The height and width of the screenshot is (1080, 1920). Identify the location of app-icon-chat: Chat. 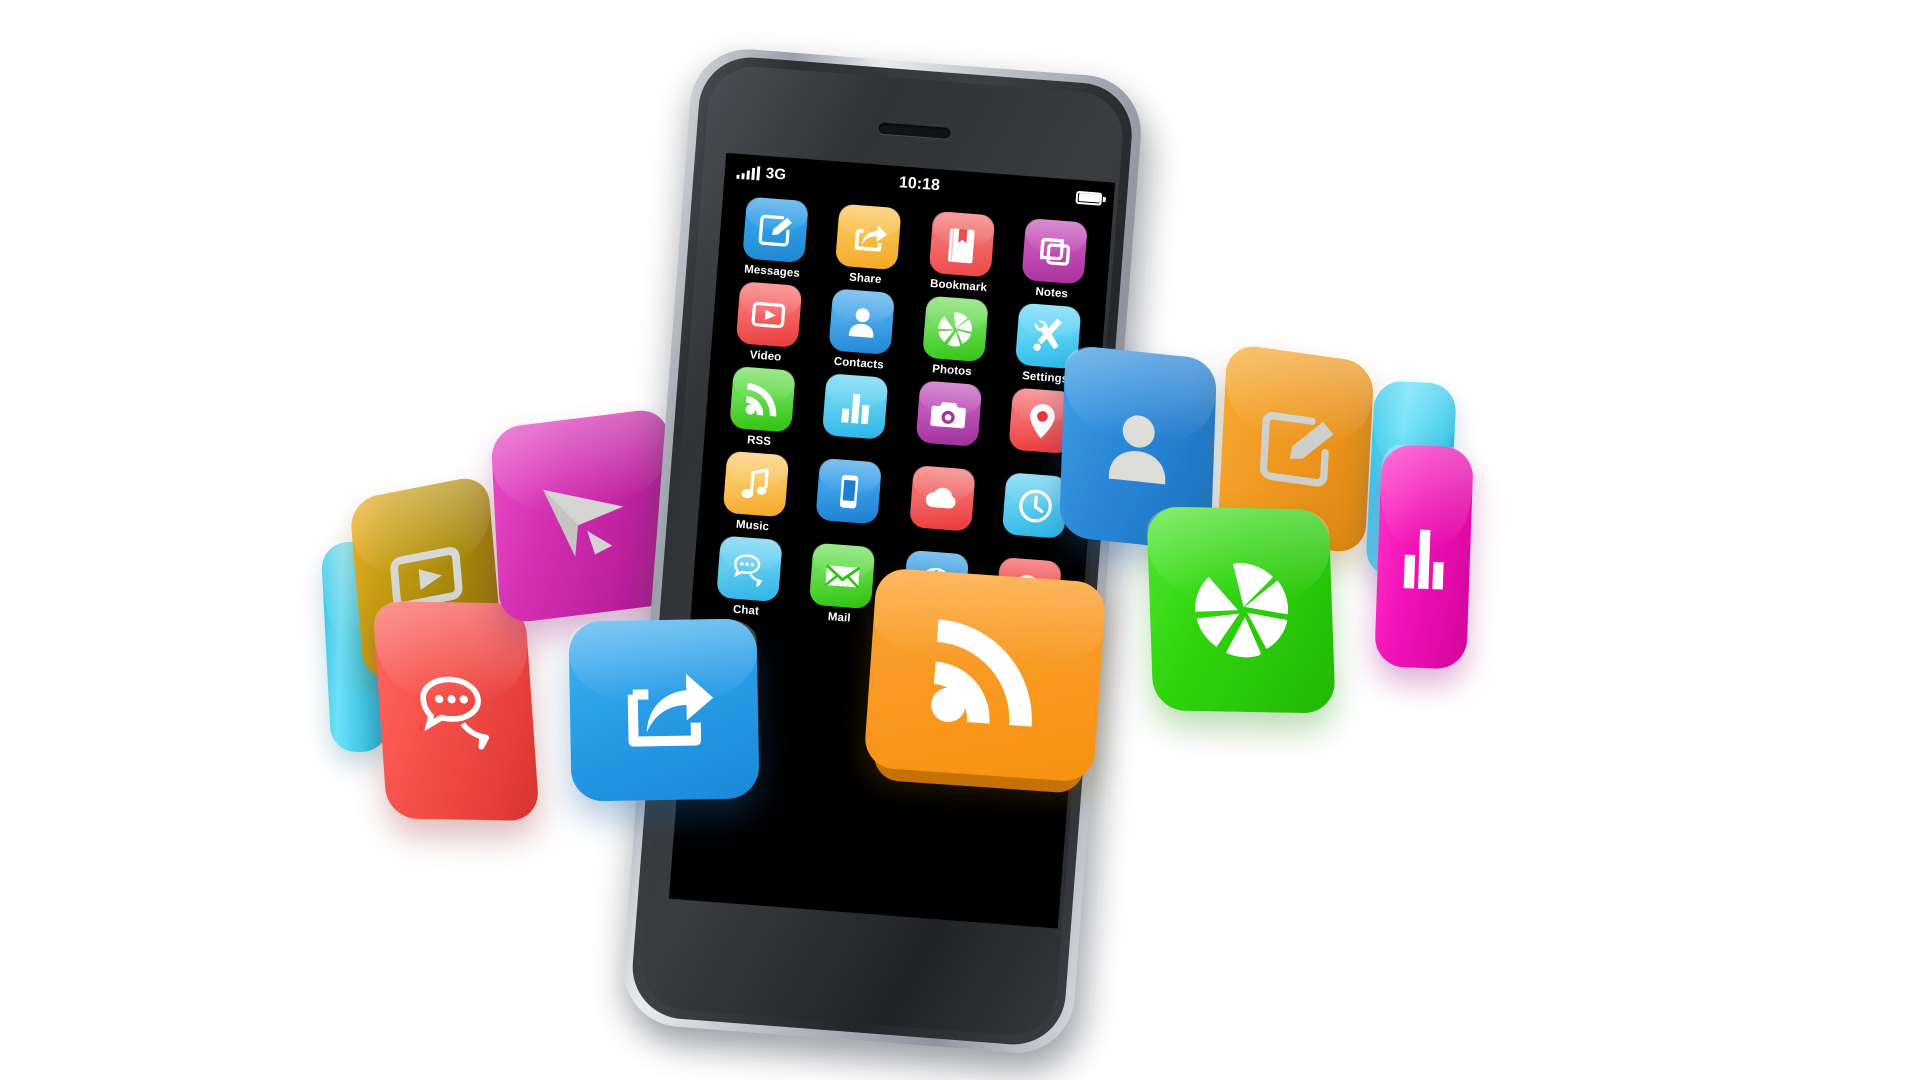
(748, 577).